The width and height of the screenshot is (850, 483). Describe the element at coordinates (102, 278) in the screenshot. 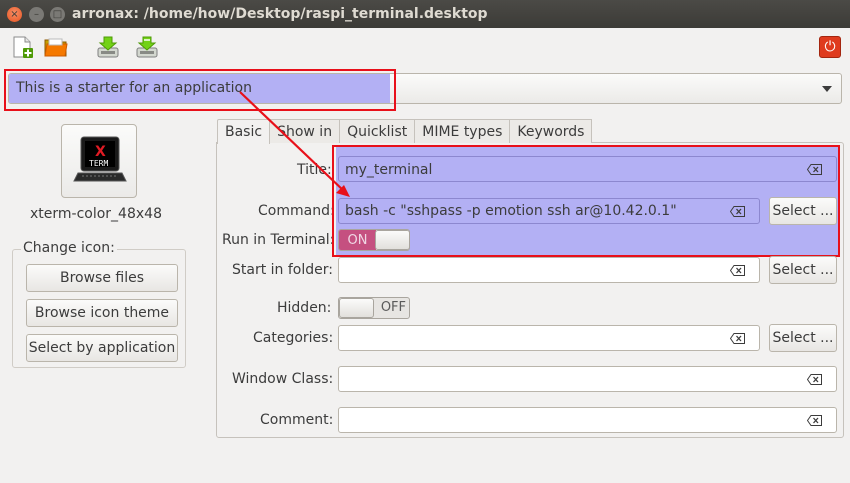

I see `browse-files-button: Browse files` at that location.